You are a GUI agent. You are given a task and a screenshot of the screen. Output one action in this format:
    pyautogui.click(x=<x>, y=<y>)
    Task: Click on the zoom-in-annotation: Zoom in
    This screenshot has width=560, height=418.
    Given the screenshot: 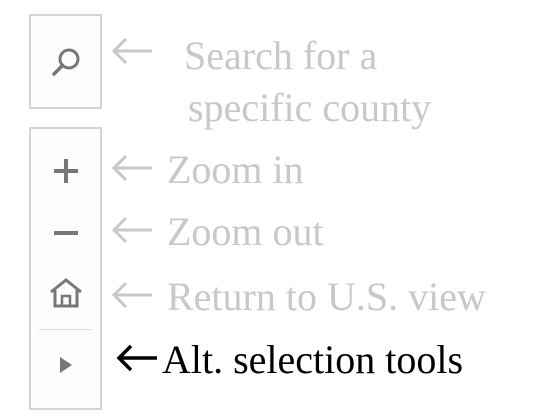 What is the action you would take?
    pyautogui.click(x=235, y=169)
    